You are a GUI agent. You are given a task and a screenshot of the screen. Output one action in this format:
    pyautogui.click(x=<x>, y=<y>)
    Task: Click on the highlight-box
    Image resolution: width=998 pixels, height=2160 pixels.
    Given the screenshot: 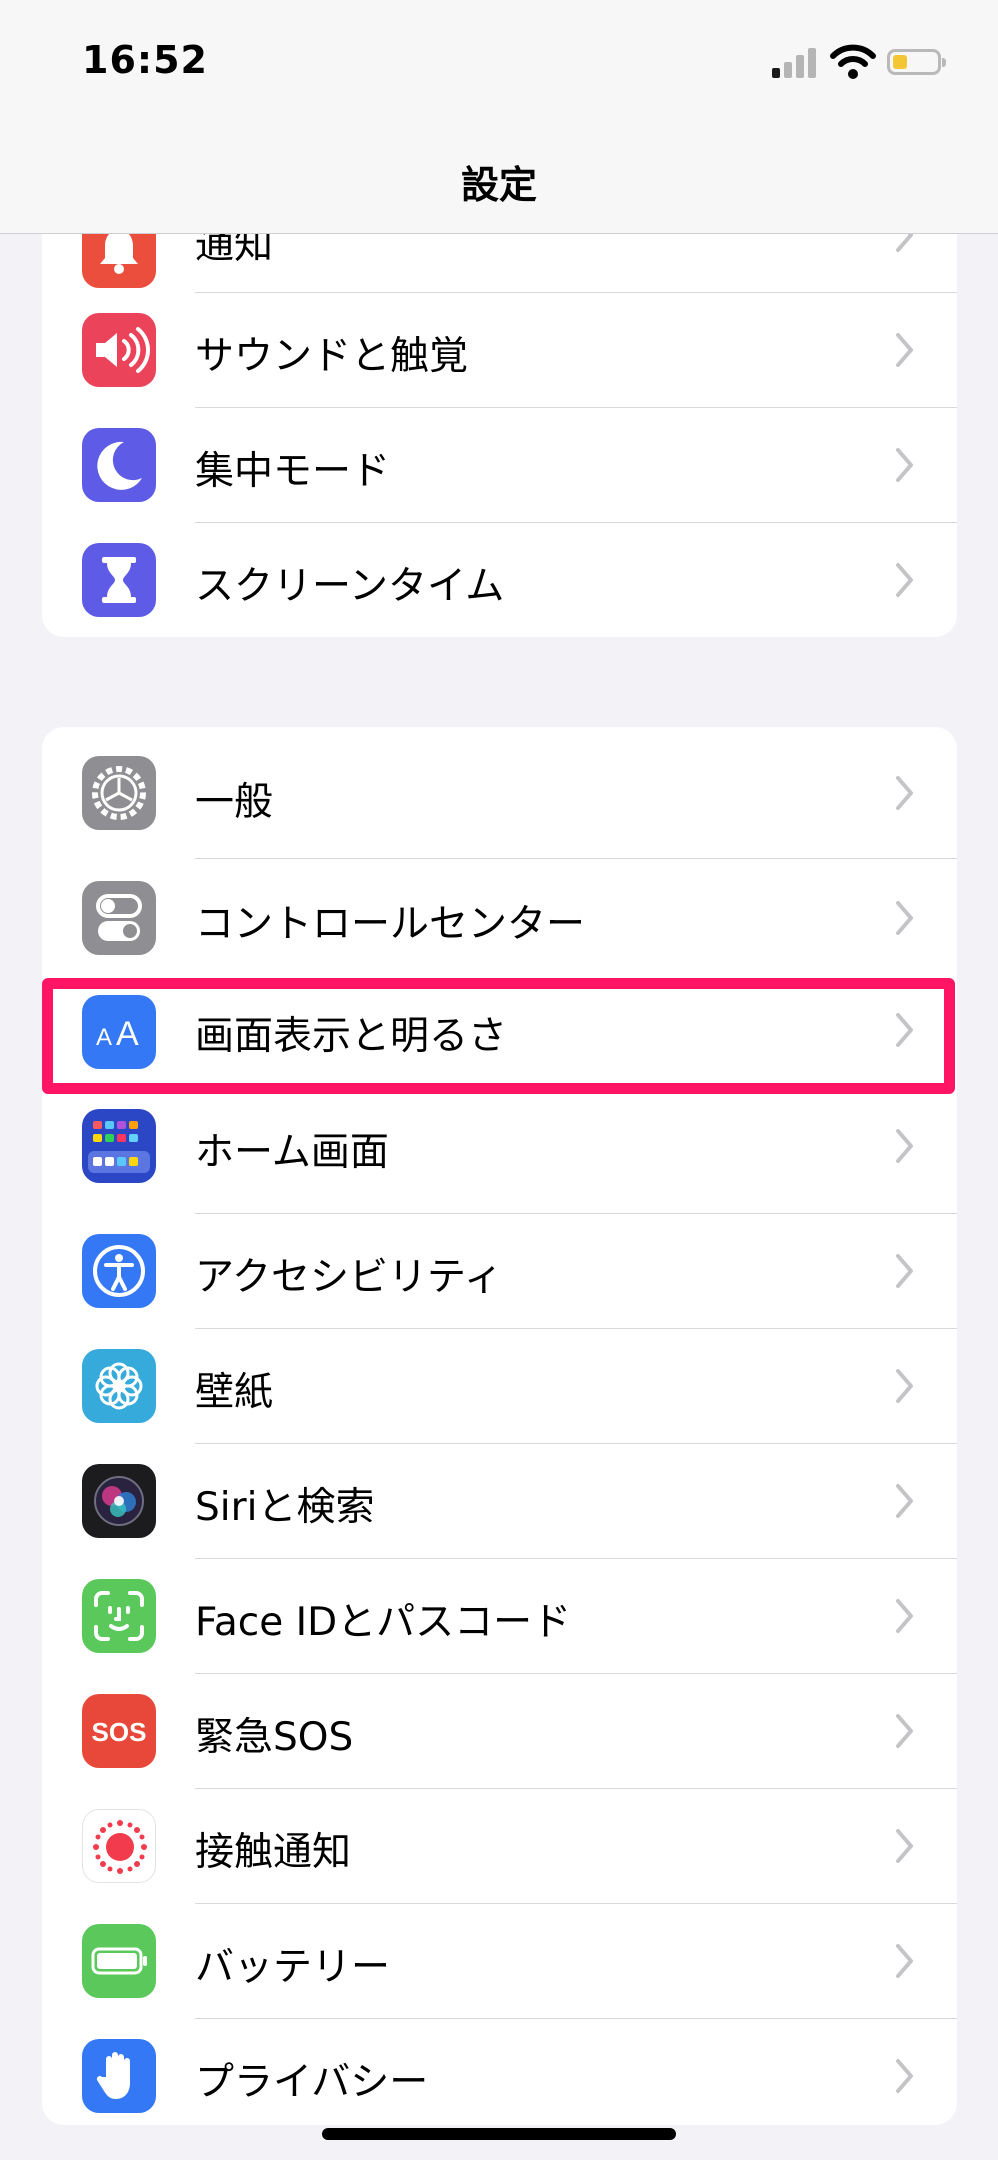 What is the action you would take?
    pyautogui.click(x=498, y=1036)
    